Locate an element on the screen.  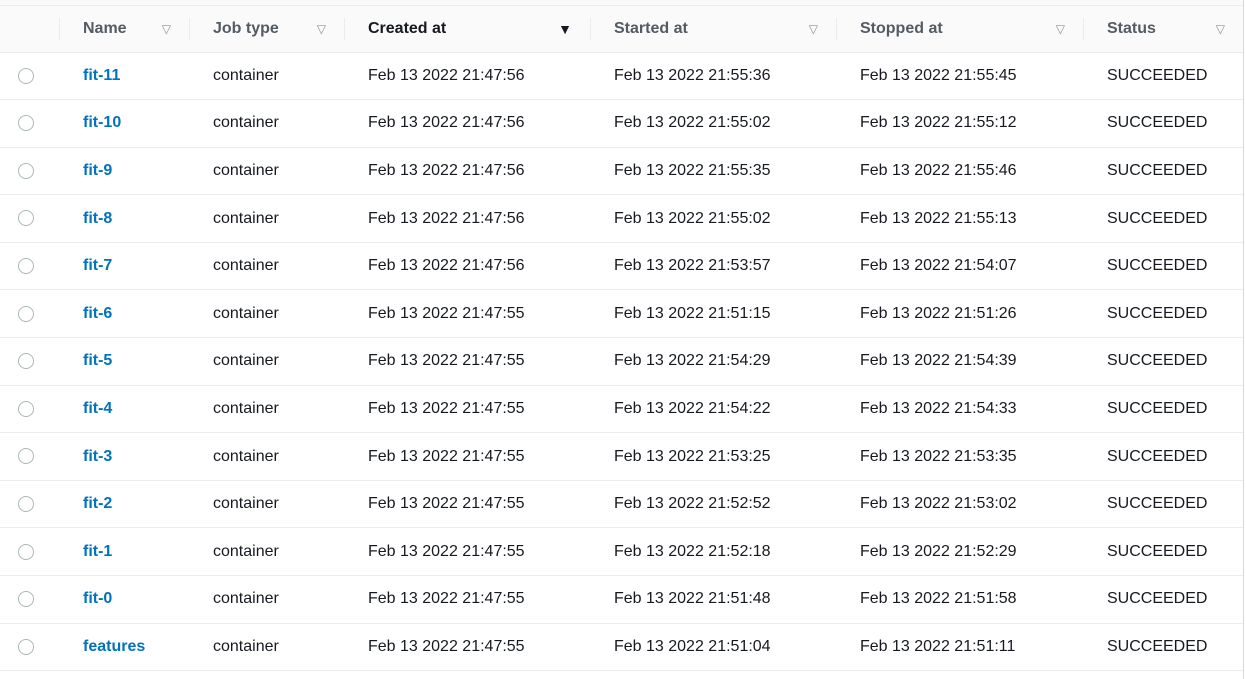
job-name-link: fit-2 is located at coordinates (97, 503).